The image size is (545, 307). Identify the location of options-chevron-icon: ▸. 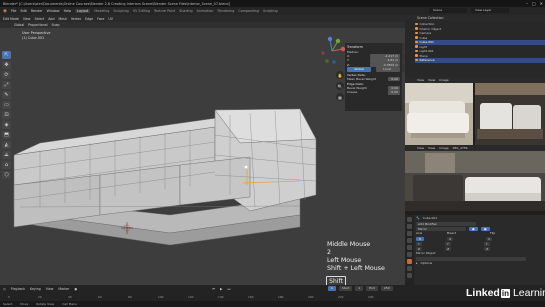
(417, 263).